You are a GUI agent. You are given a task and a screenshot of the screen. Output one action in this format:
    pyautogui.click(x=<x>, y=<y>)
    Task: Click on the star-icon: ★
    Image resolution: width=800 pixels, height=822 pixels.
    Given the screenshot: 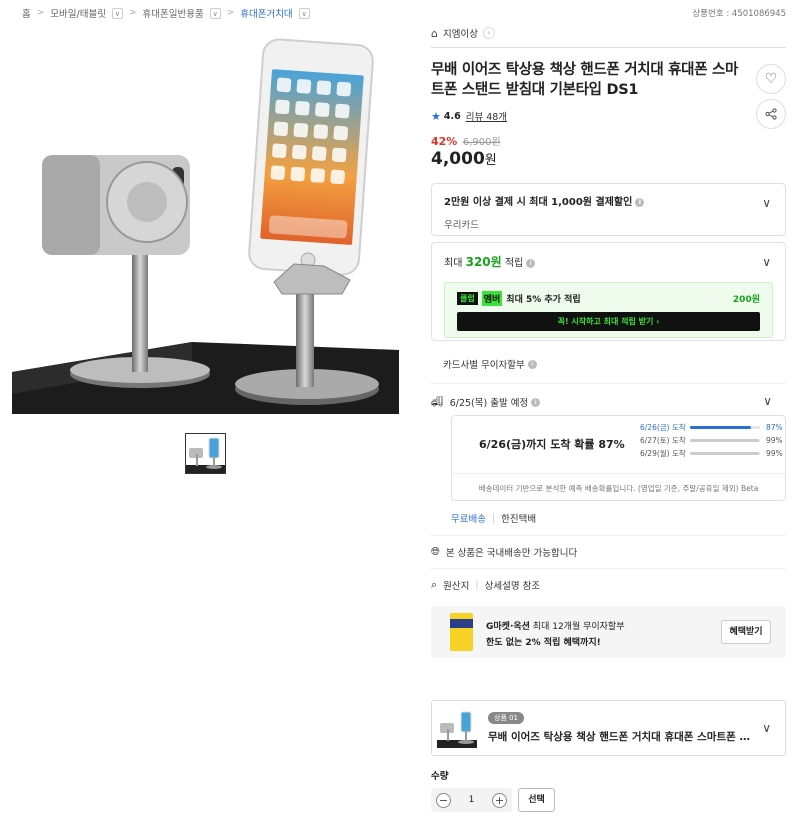 What is the action you would take?
    pyautogui.click(x=436, y=116)
    